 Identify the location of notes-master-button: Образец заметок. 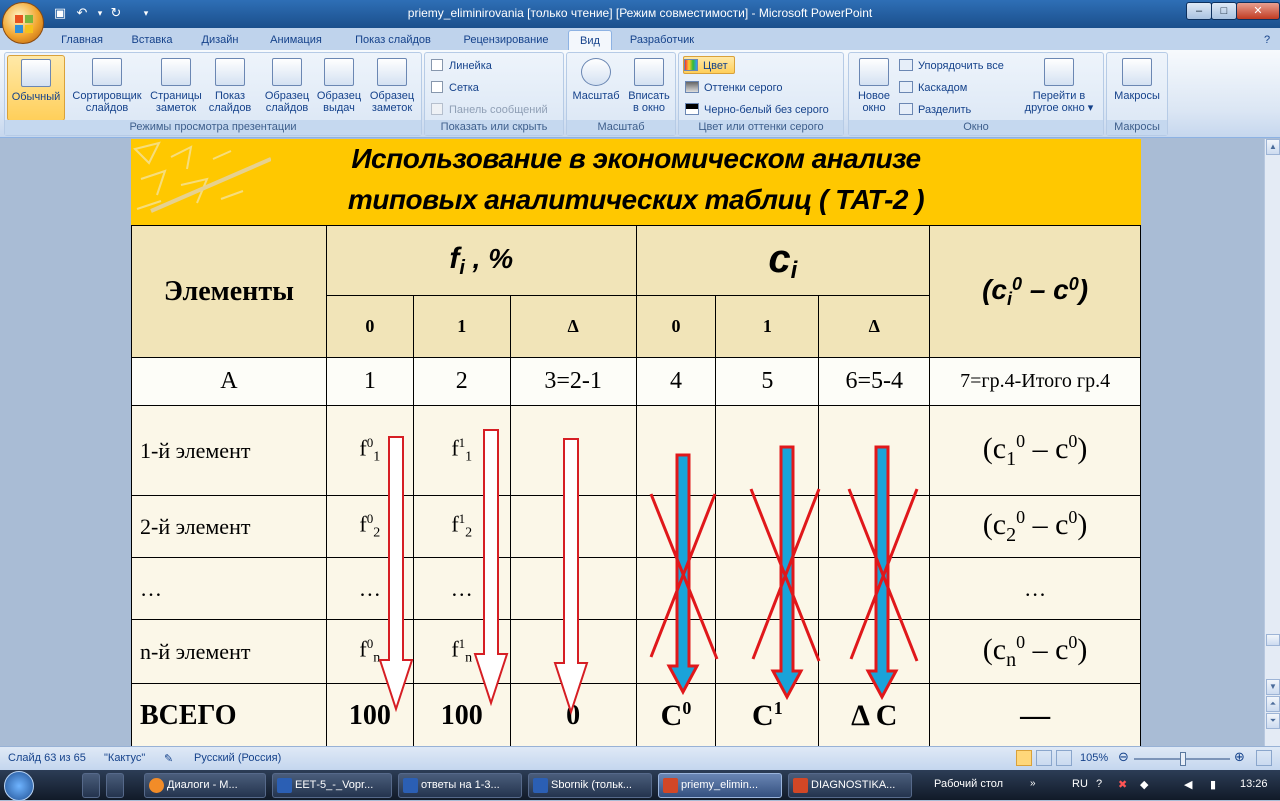
(392, 88).